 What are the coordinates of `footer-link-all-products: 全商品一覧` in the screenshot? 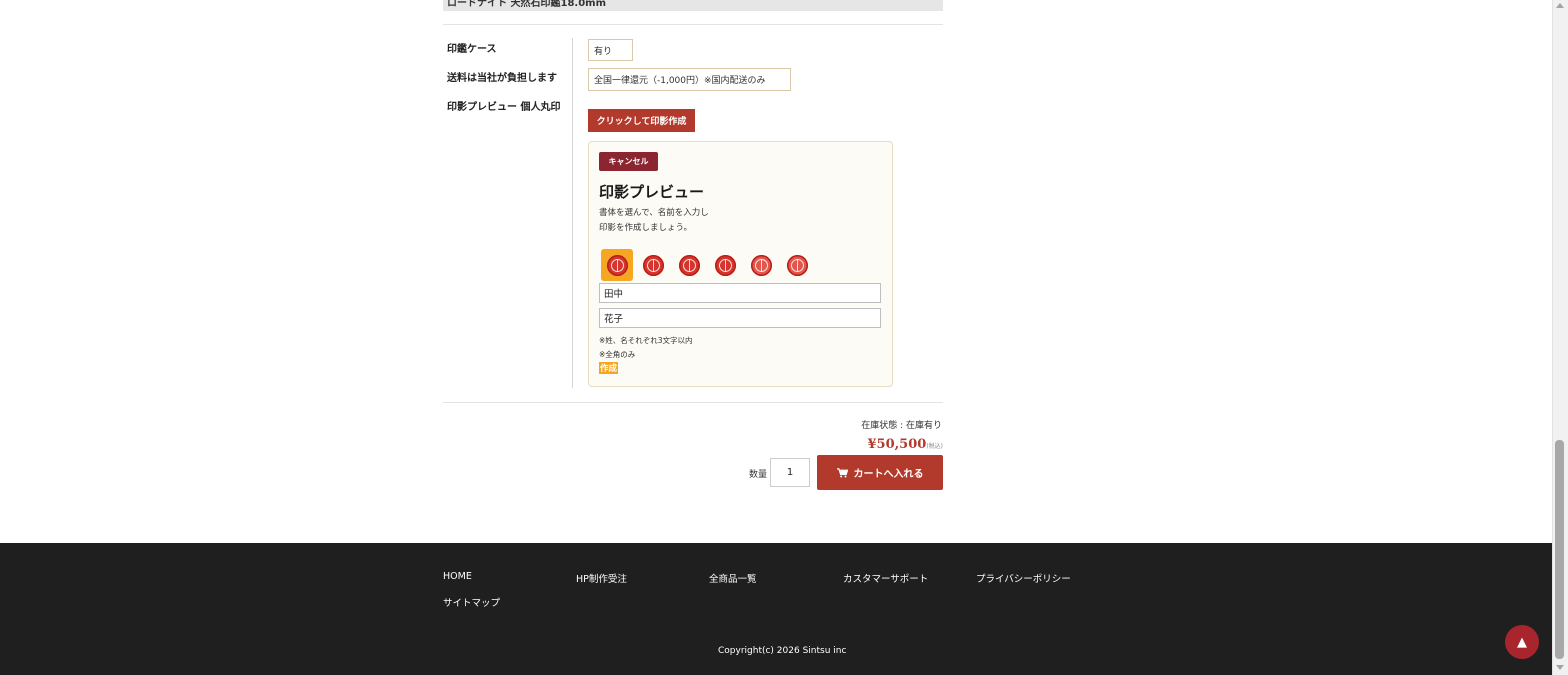 It's located at (733, 578).